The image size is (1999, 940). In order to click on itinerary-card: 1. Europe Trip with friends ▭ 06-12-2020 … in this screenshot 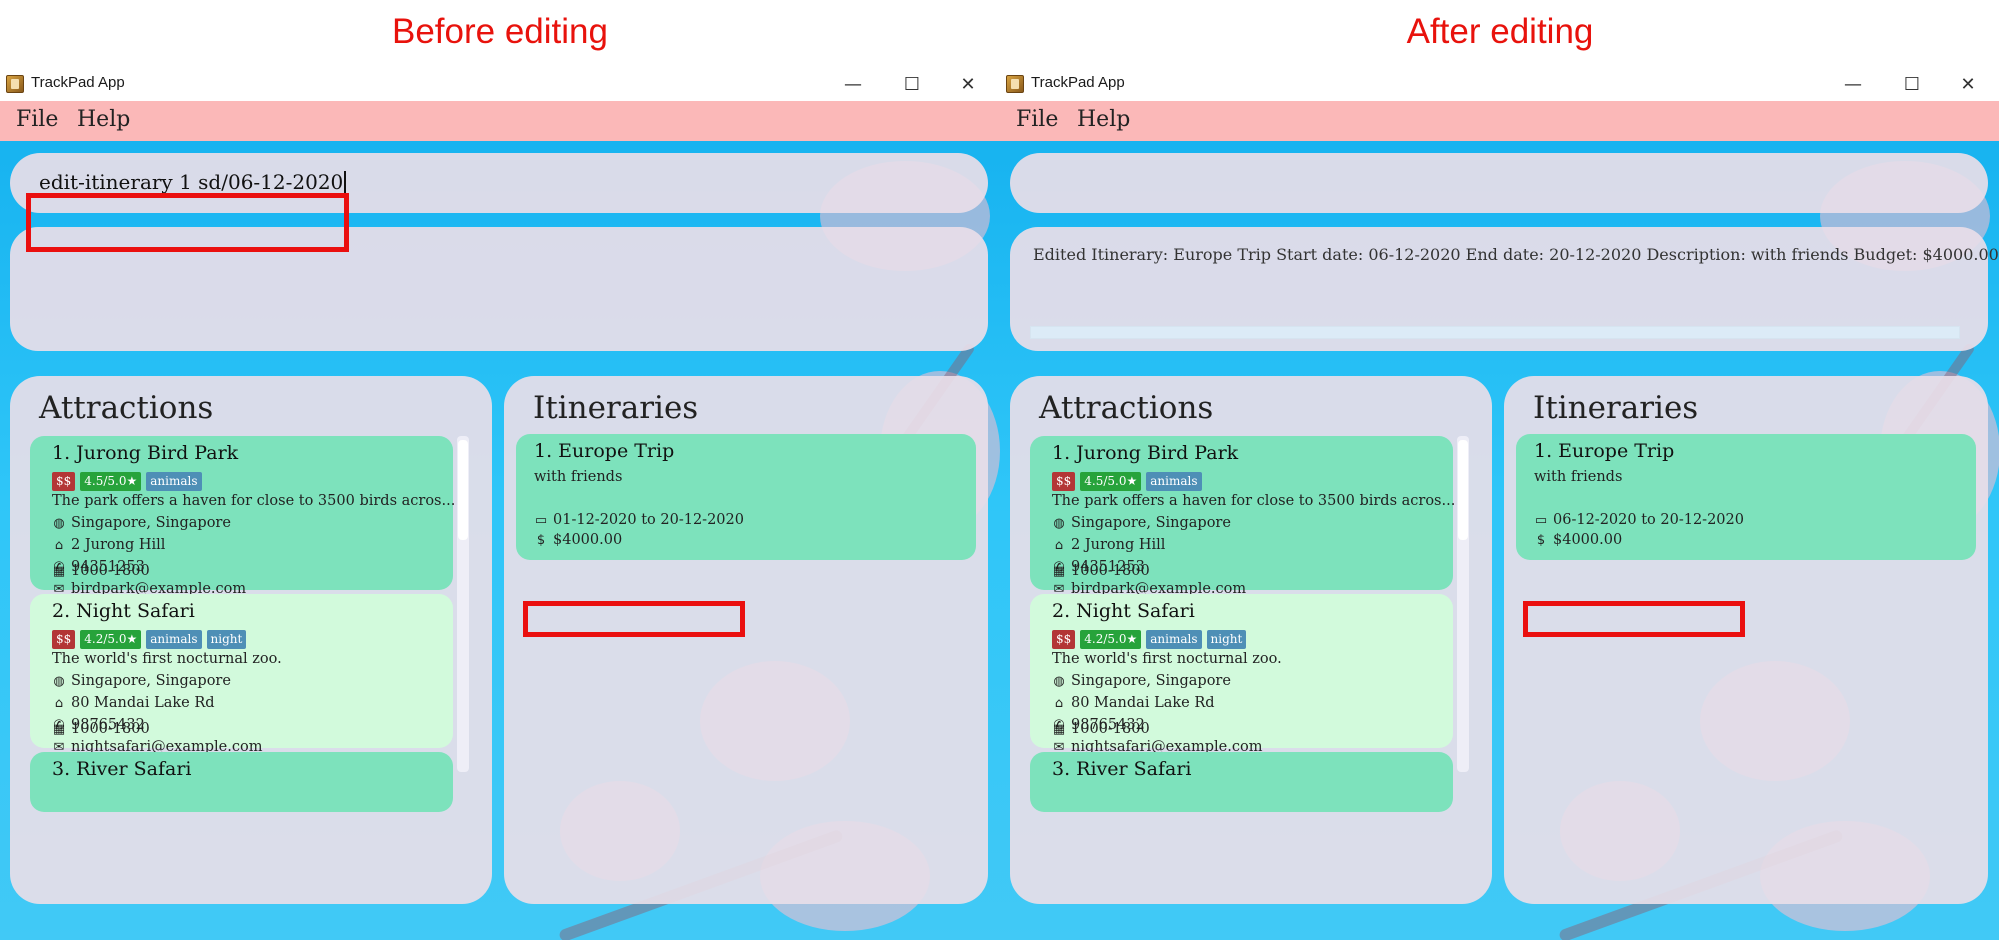, I will do `click(1746, 497)`.